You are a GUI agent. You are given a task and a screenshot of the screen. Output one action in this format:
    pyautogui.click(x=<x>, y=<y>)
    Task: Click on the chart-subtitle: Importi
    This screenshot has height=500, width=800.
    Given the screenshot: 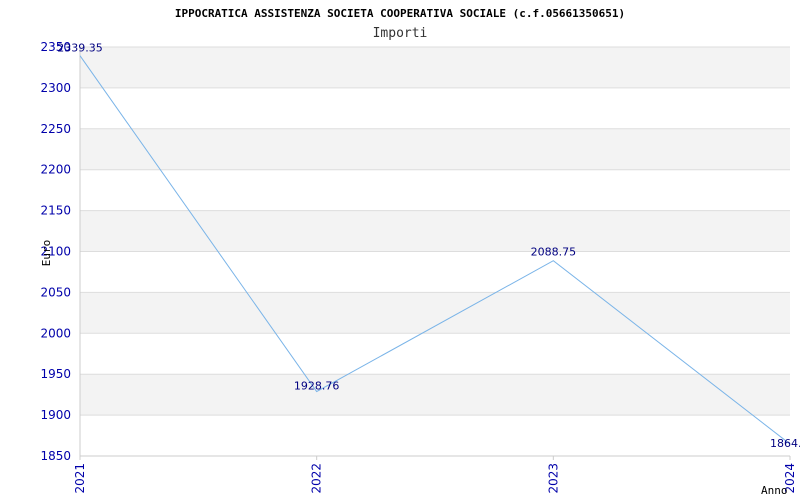 What is the action you would take?
    pyautogui.click(x=400, y=33)
    